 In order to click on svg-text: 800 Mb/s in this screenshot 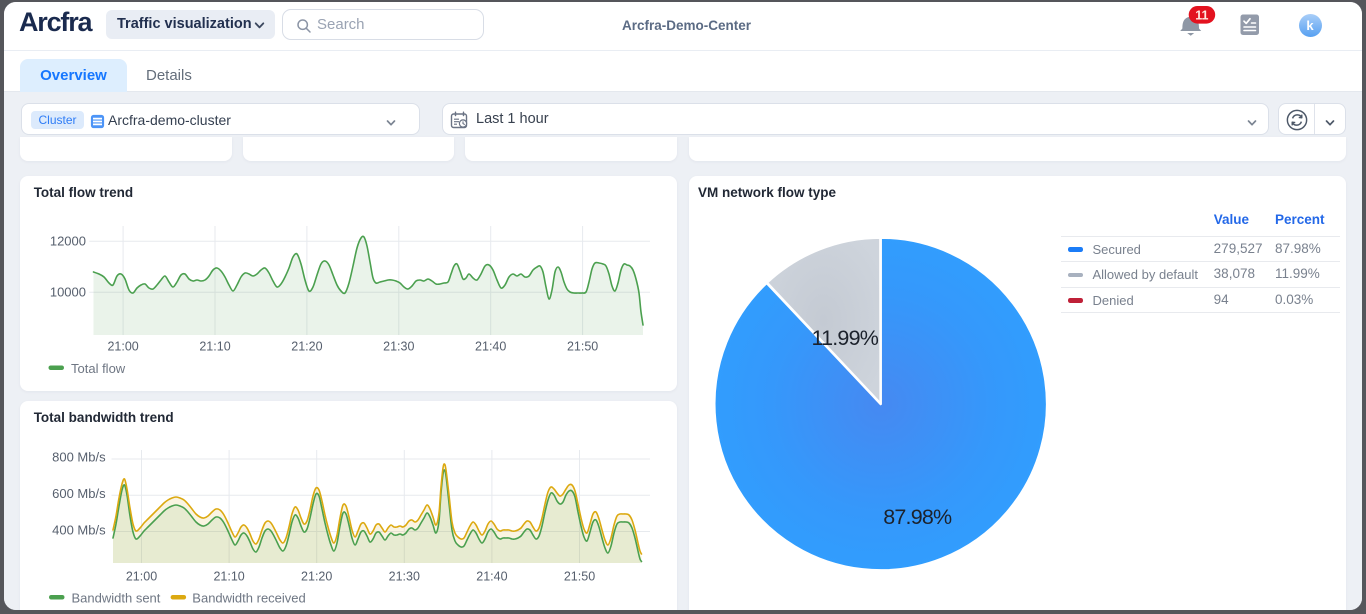, I will do `click(79, 457)`.